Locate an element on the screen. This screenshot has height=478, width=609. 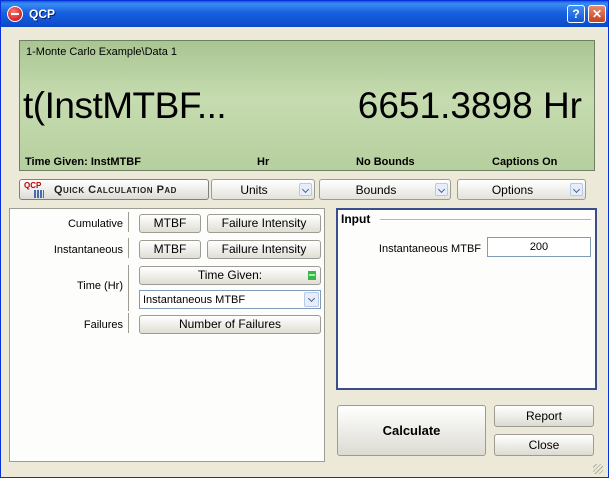
time-label: Time (Hr) is located at coordinates (99, 286).